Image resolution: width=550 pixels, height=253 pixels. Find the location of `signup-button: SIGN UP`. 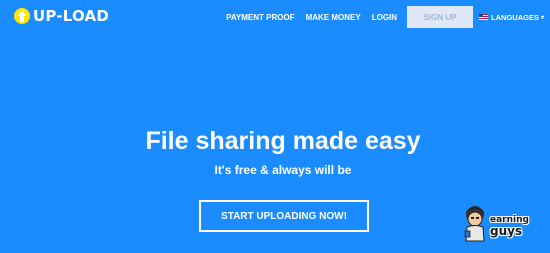

signup-button: SIGN UP is located at coordinates (440, 17).